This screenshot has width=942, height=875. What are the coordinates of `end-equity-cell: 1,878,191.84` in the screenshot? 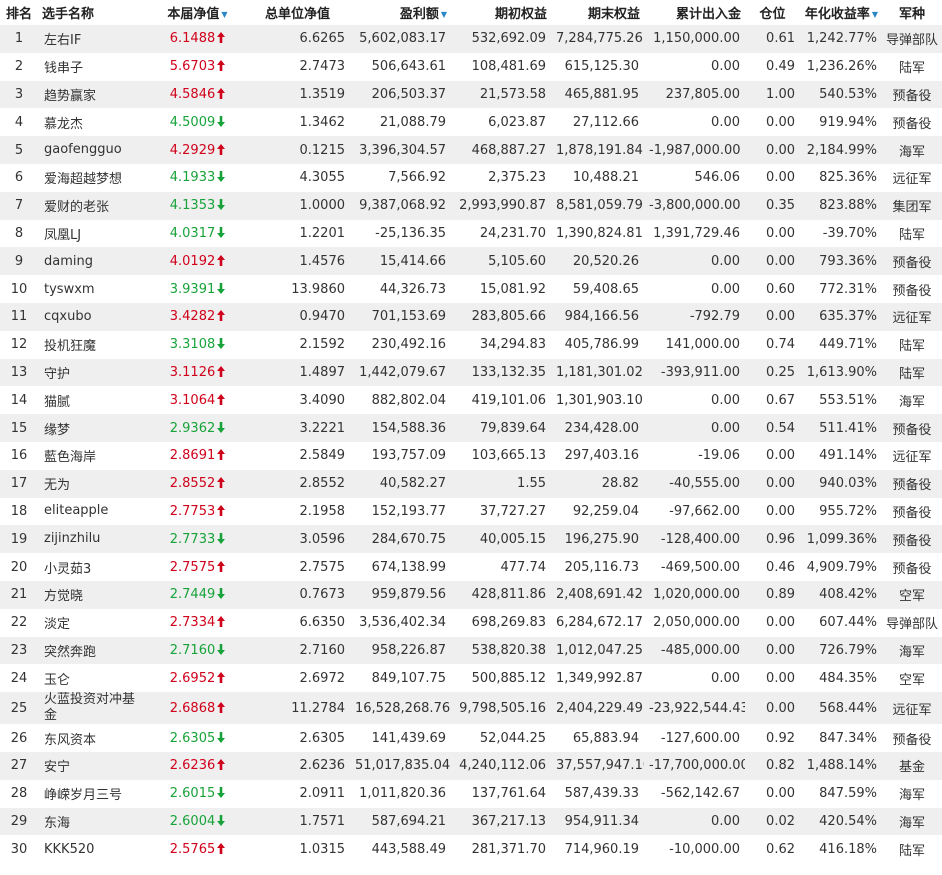 It's located at (599, 150).